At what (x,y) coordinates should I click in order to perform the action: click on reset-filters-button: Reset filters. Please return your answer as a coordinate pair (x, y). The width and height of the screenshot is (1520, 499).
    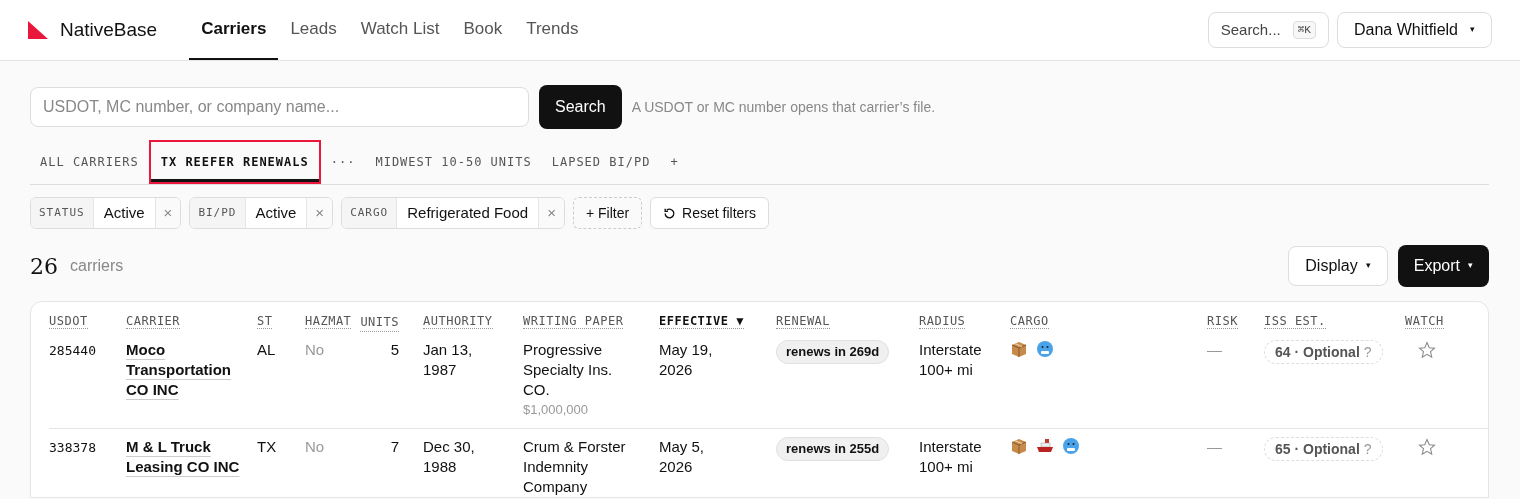
    Looking at the image, I should click on (710, 213).